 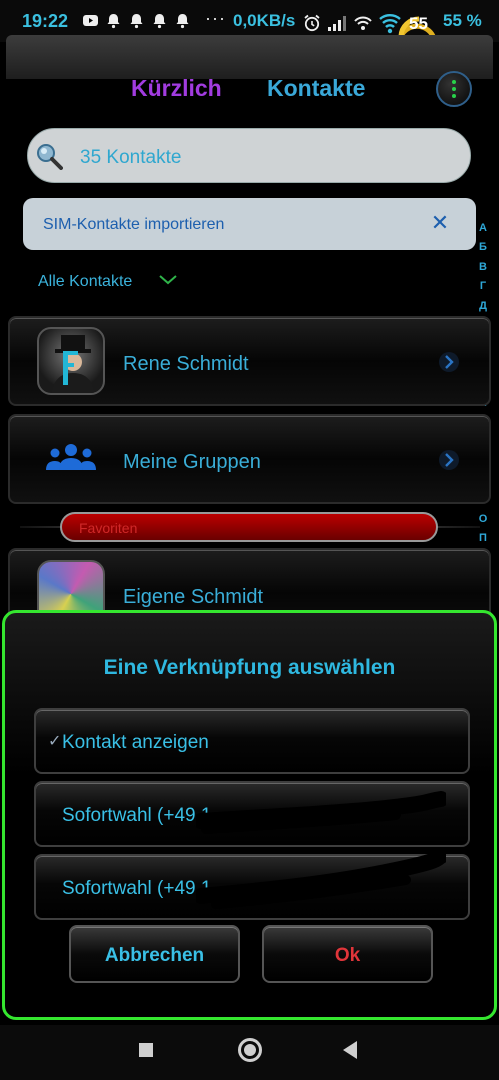 I want to click on index-letter: О, so click(x=483, y=519).